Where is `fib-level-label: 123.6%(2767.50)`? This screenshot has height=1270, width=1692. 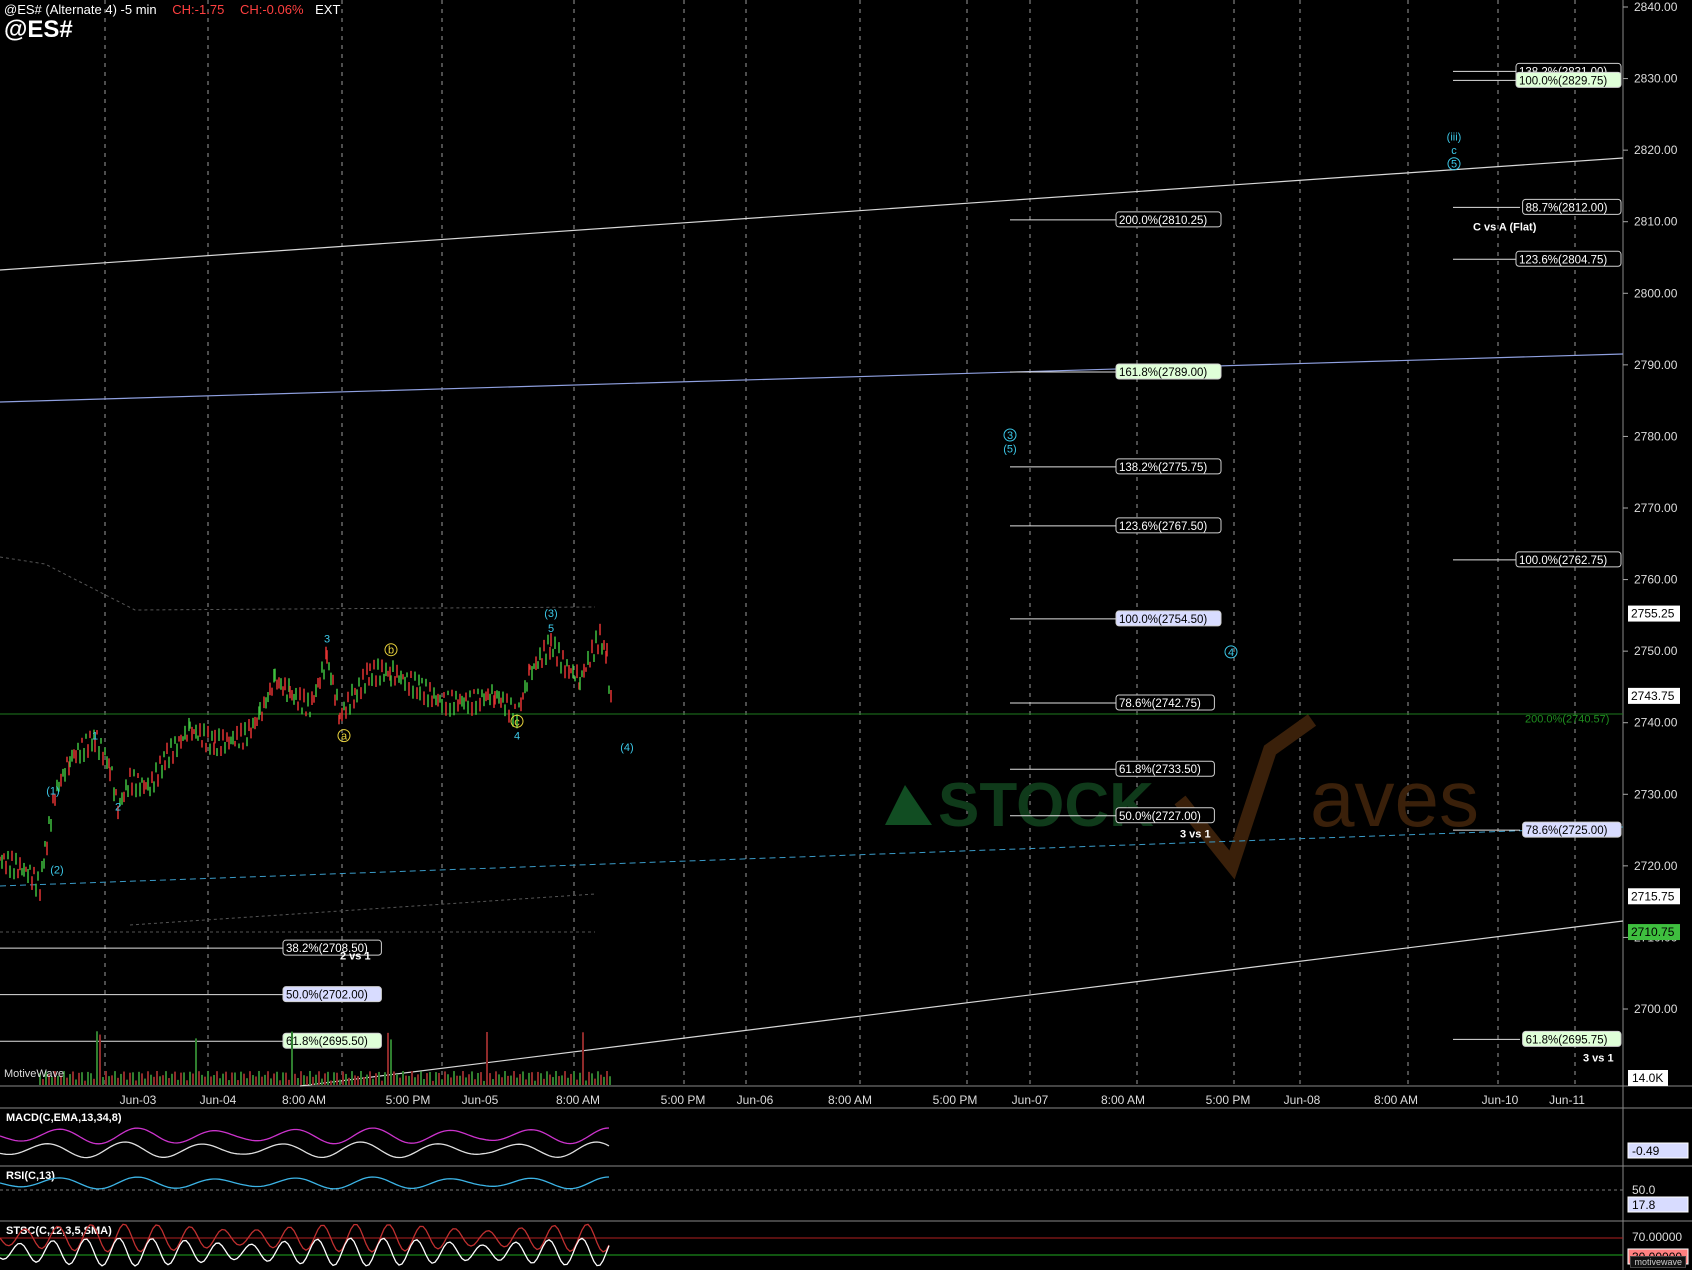
fib-level-label: 123.6%(2767.50) is located at coordinates (1163, 527).